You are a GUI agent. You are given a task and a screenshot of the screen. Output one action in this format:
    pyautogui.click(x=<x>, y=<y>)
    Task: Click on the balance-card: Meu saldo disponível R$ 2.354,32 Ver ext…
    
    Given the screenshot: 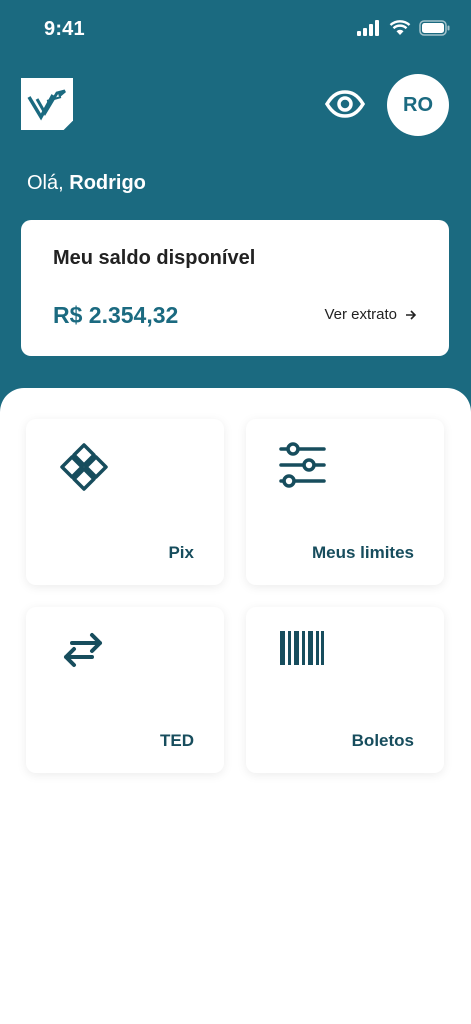 What is the action you would take?
    pyautogui.click(x=235, y=288)
    